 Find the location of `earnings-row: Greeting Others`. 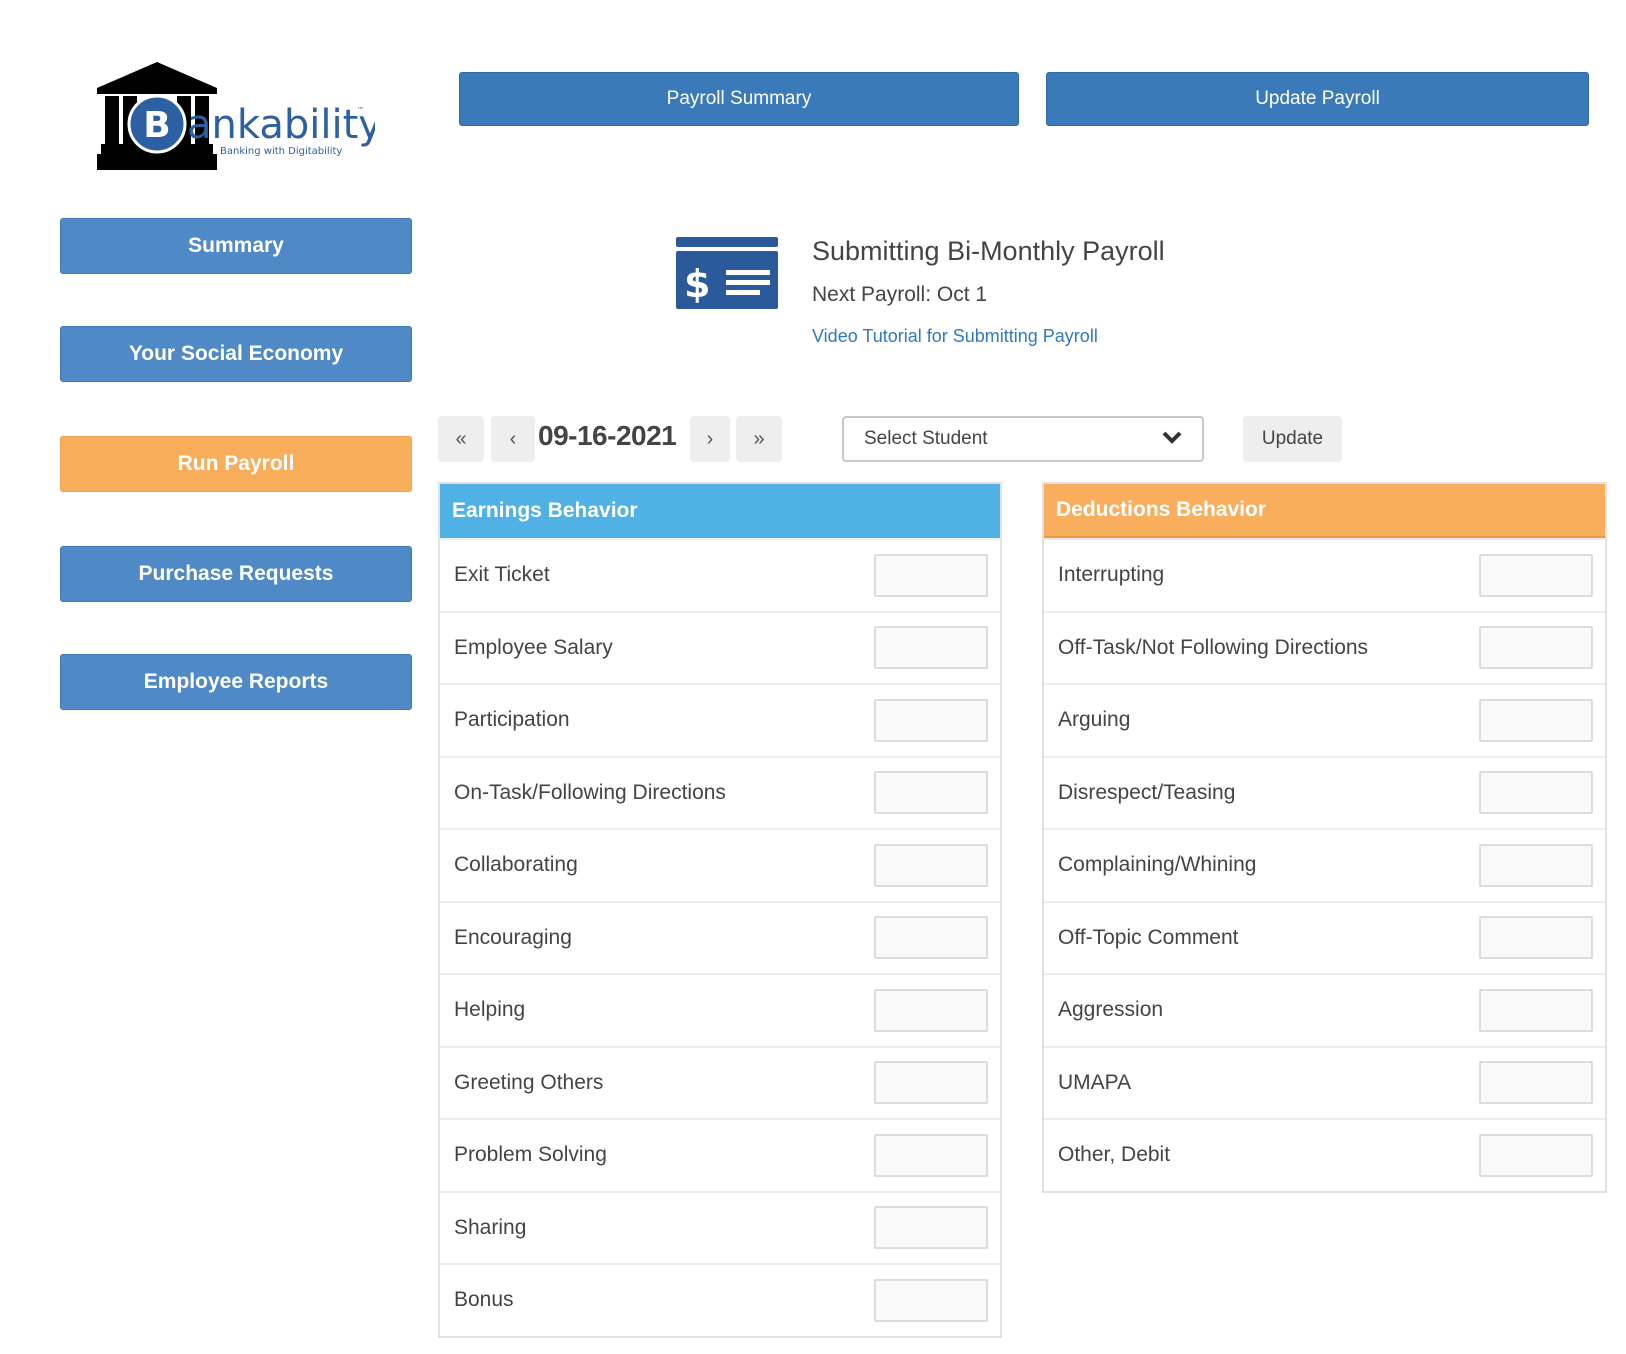

earnings-row: Greeting Others is located at coordinates (720, 1082).